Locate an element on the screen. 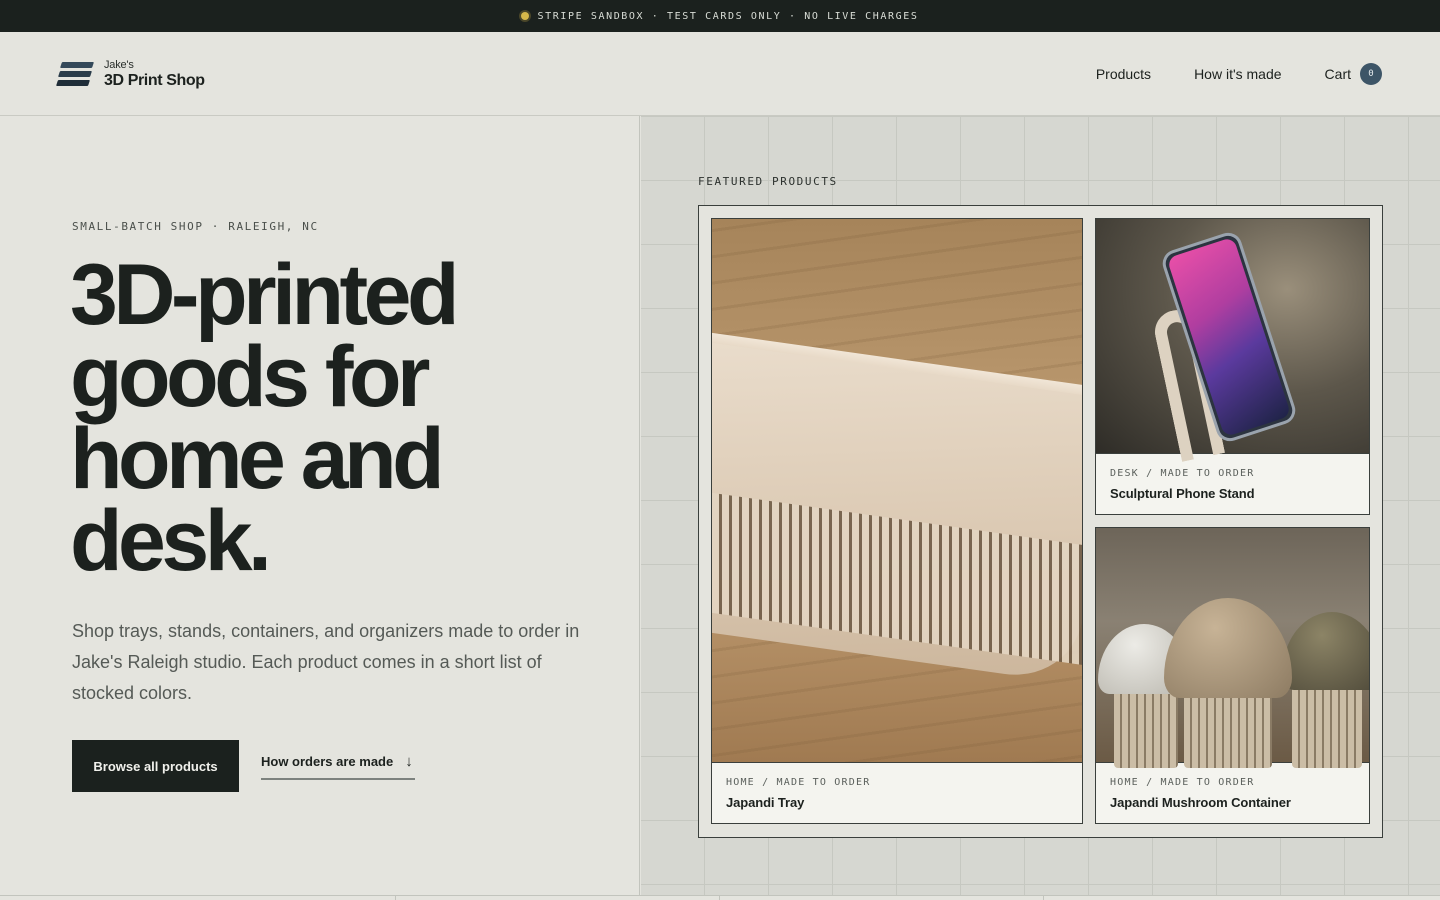  nav-link-how-its-made: How it's made is located at coordinates (1237, 74).